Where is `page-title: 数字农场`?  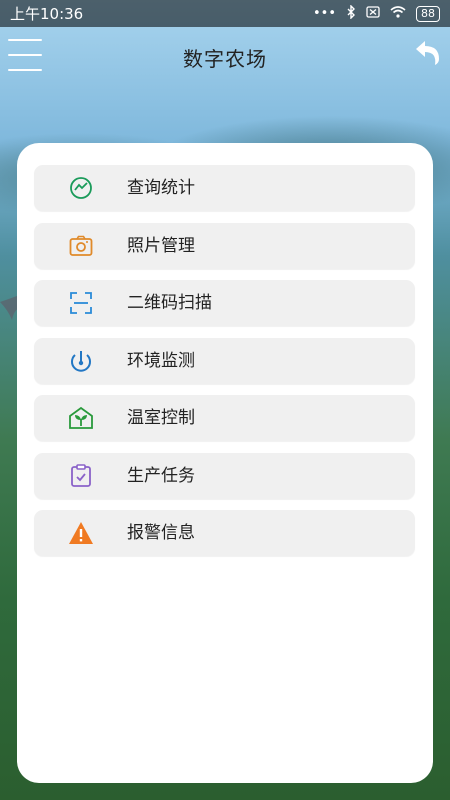
page-title: 数字农场 is located at coordinates (225, 58).